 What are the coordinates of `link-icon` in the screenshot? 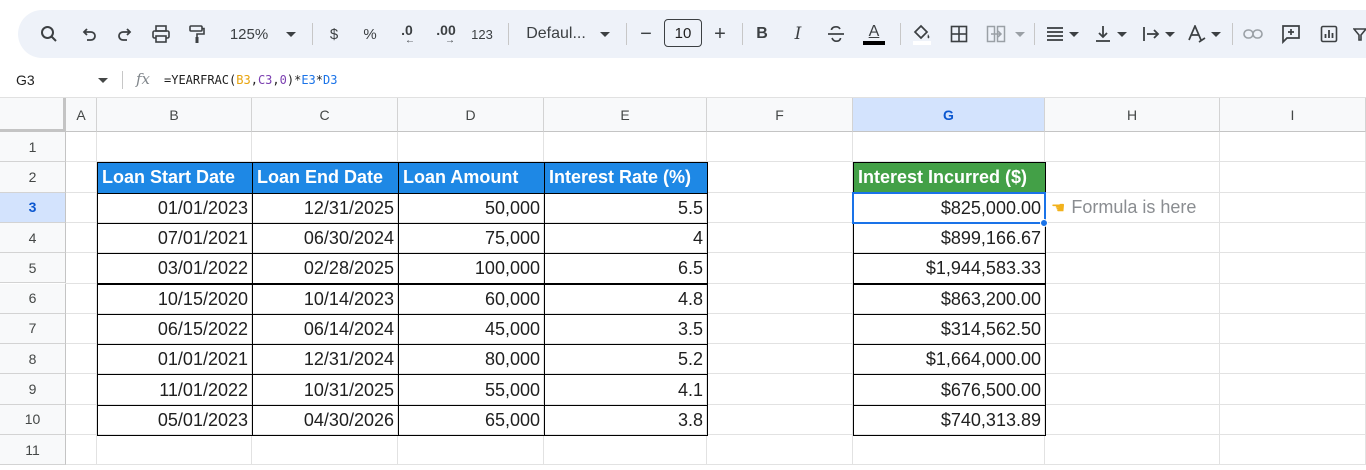 It's located at (1253, 34).